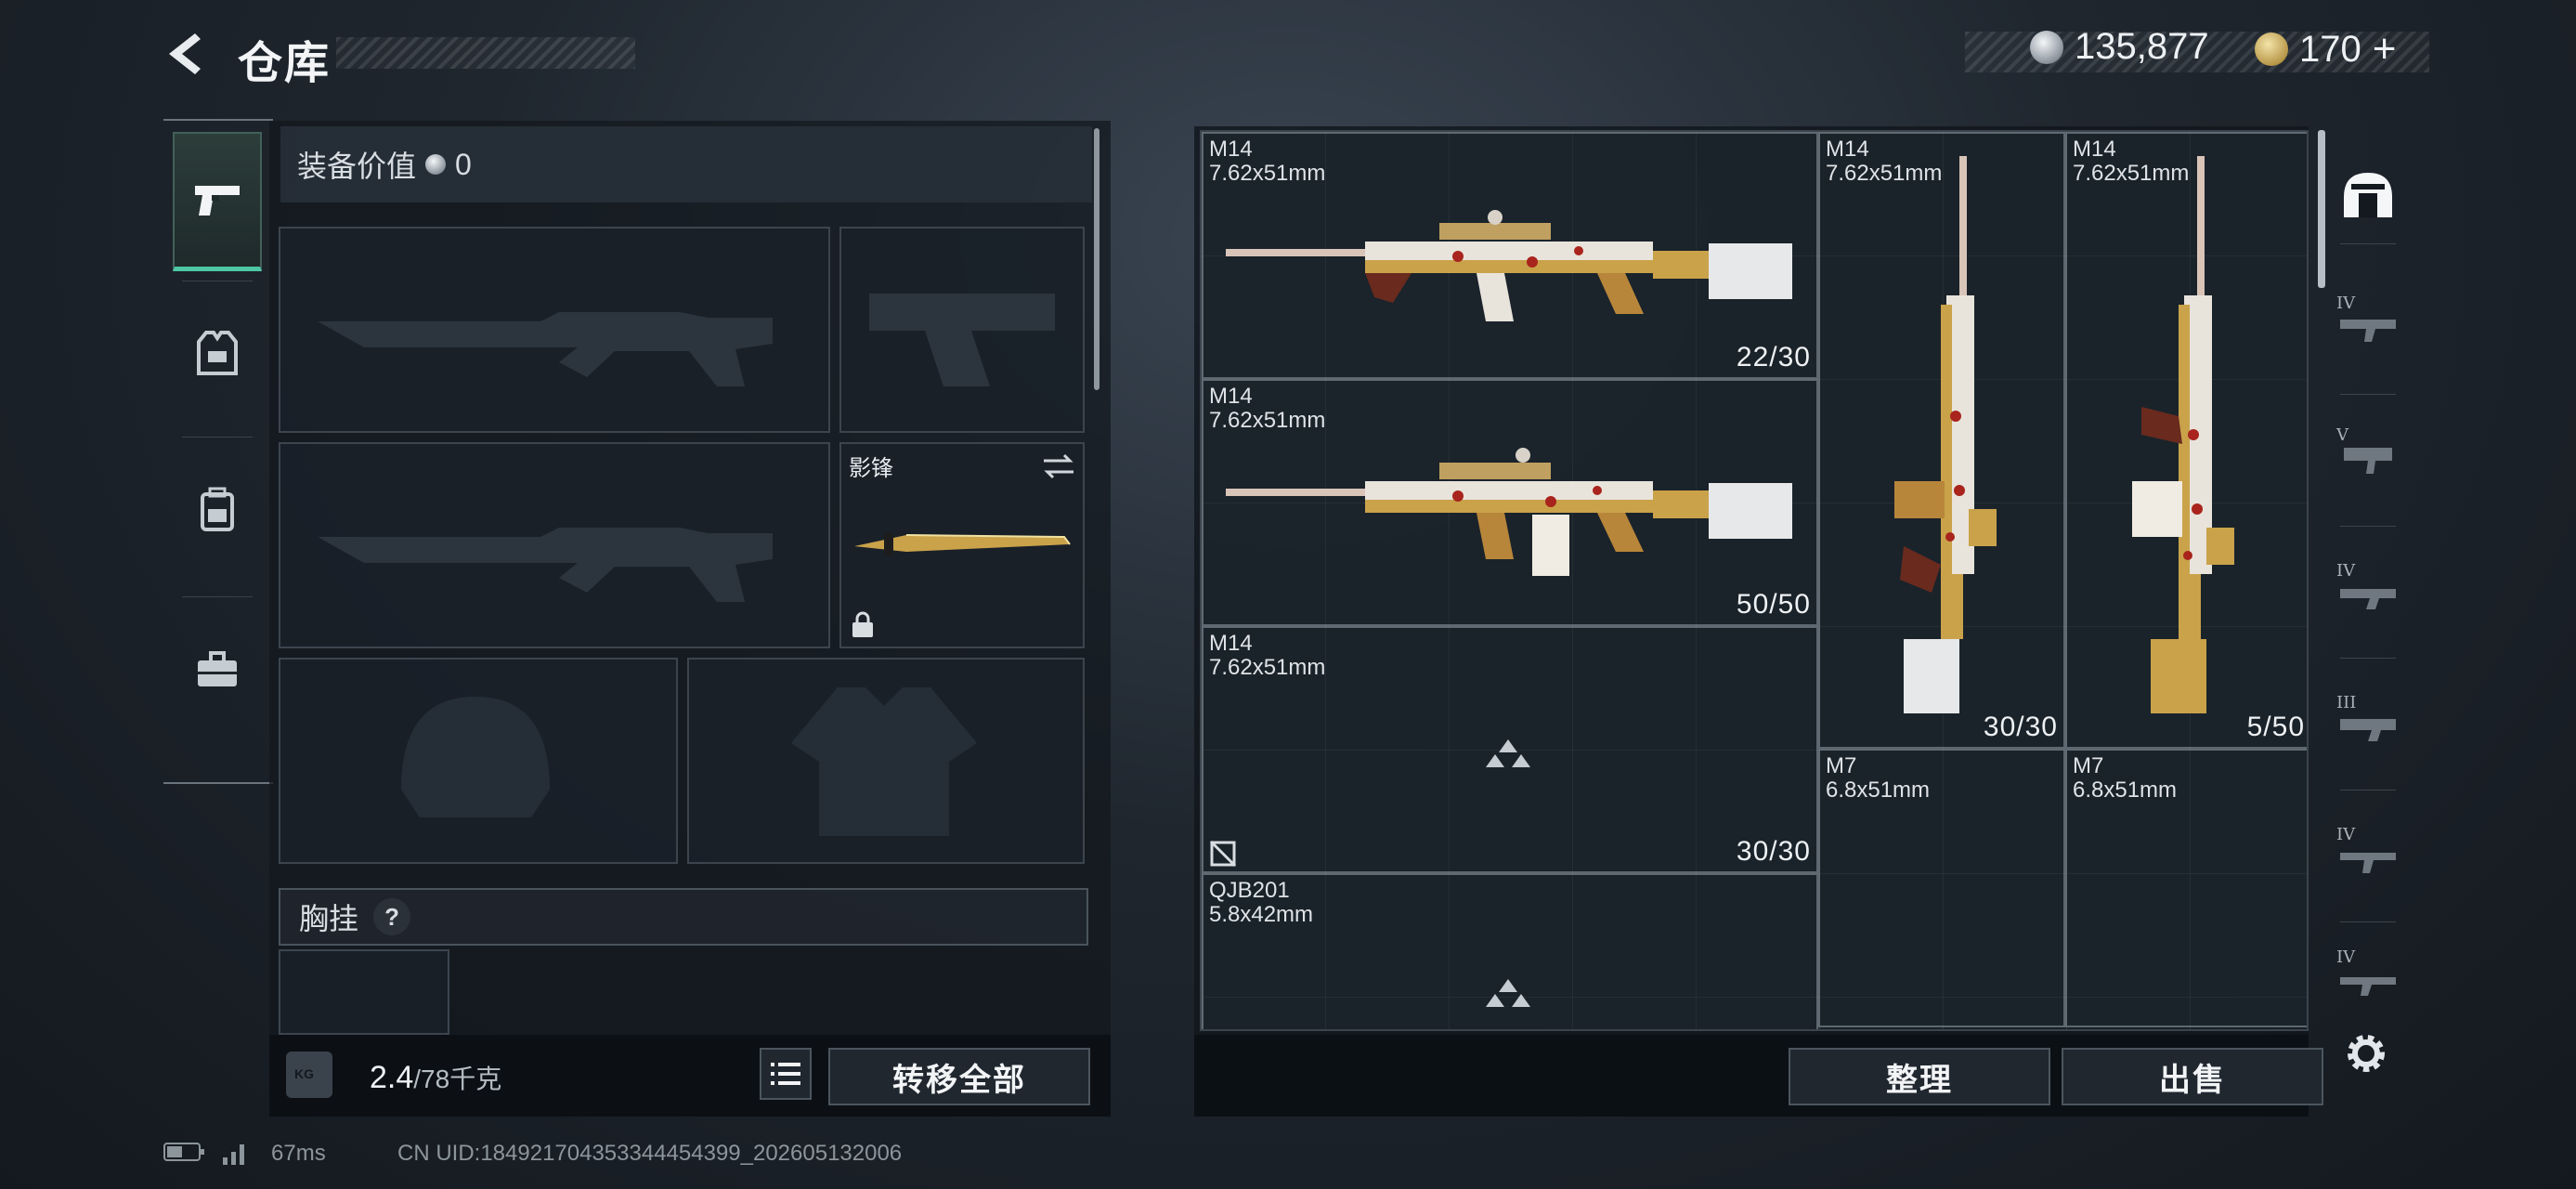  I want to click on filter-tier: III, so click(2347, 703).